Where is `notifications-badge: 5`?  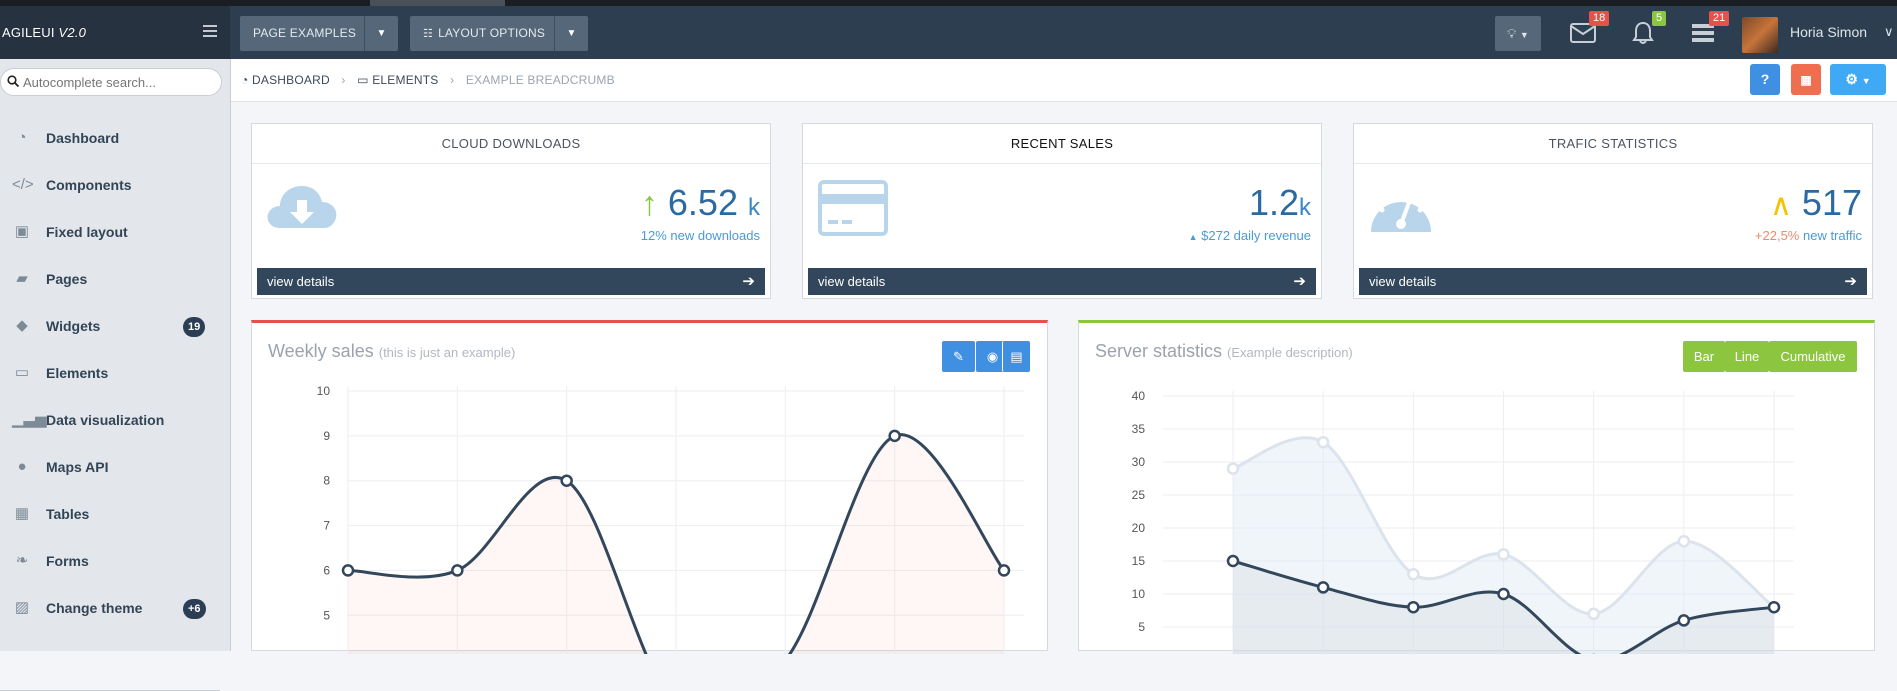
notifications-badge: 5 is located at coordinates (1659, 18).